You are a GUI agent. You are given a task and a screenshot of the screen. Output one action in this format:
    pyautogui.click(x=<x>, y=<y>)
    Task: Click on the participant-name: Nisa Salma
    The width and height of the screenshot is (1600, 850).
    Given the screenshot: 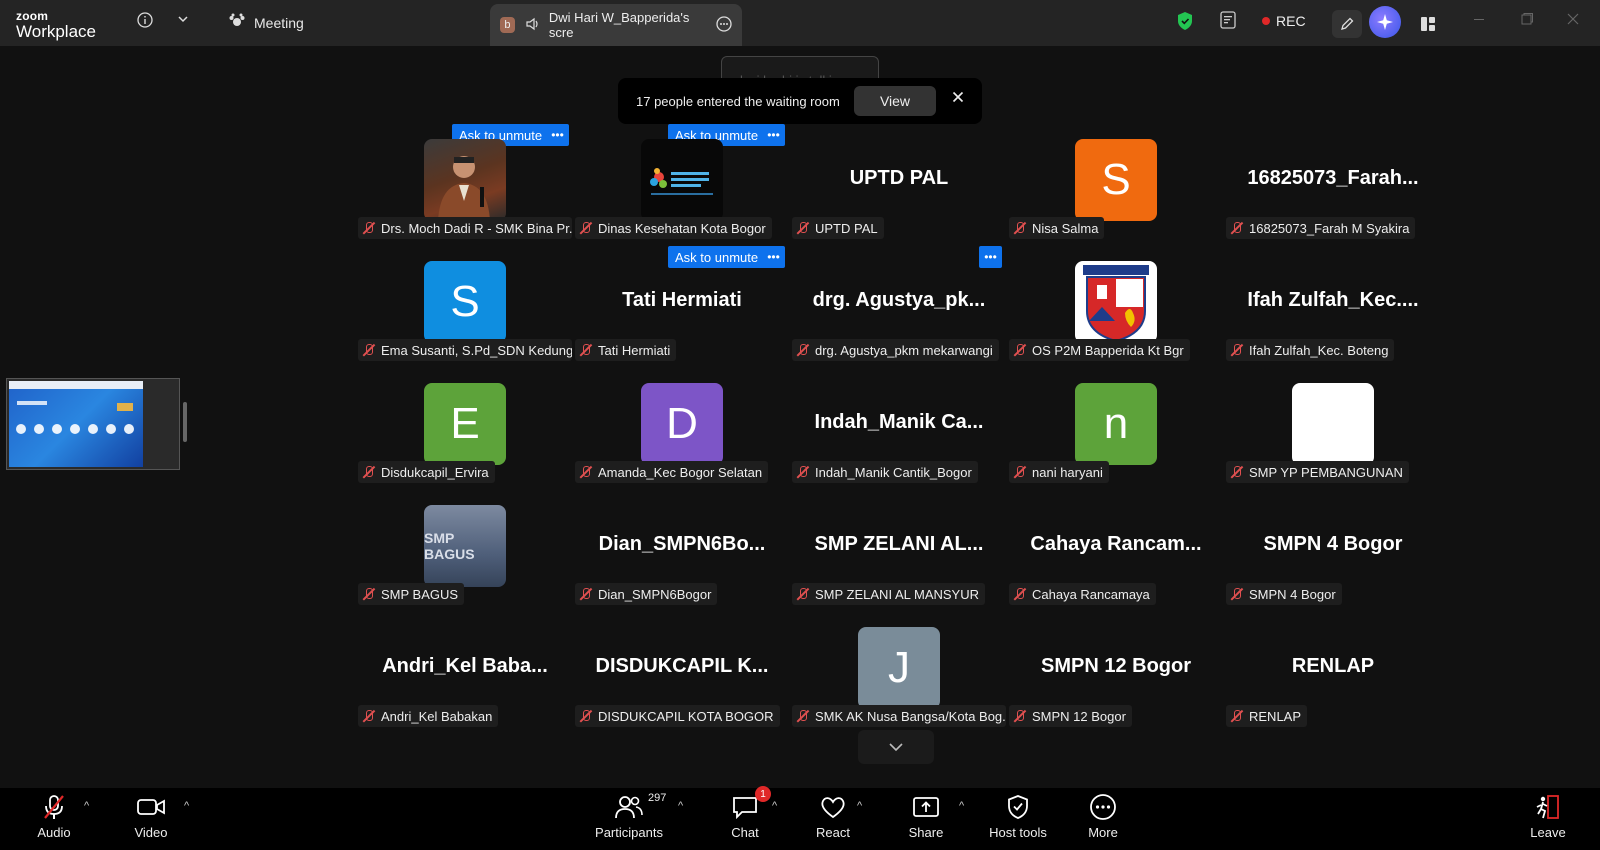 What is the action you would take?
    pyautogui.click(x=1065, y=228)
    